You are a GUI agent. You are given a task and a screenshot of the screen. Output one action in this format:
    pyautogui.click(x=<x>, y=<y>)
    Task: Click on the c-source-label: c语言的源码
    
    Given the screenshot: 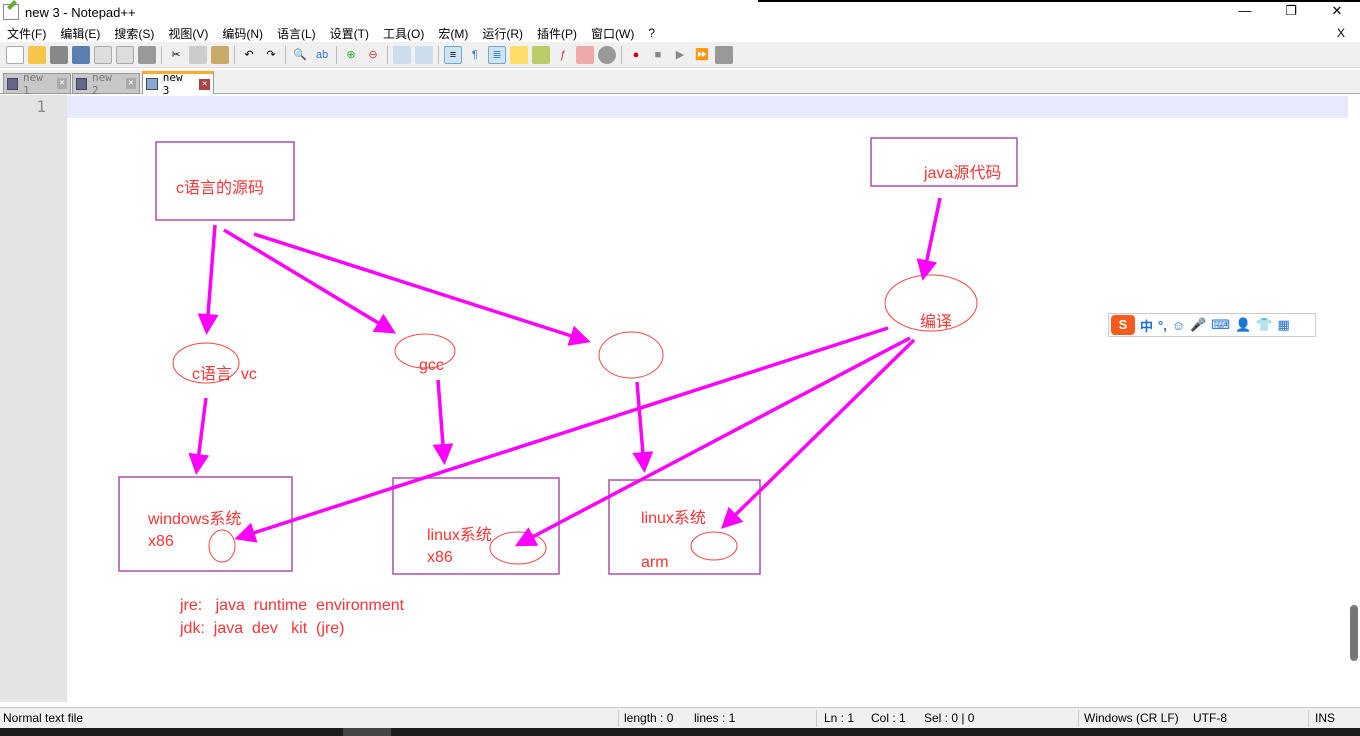 What is the action you would take?
    pyautogui.click(x=220, y=188)
    